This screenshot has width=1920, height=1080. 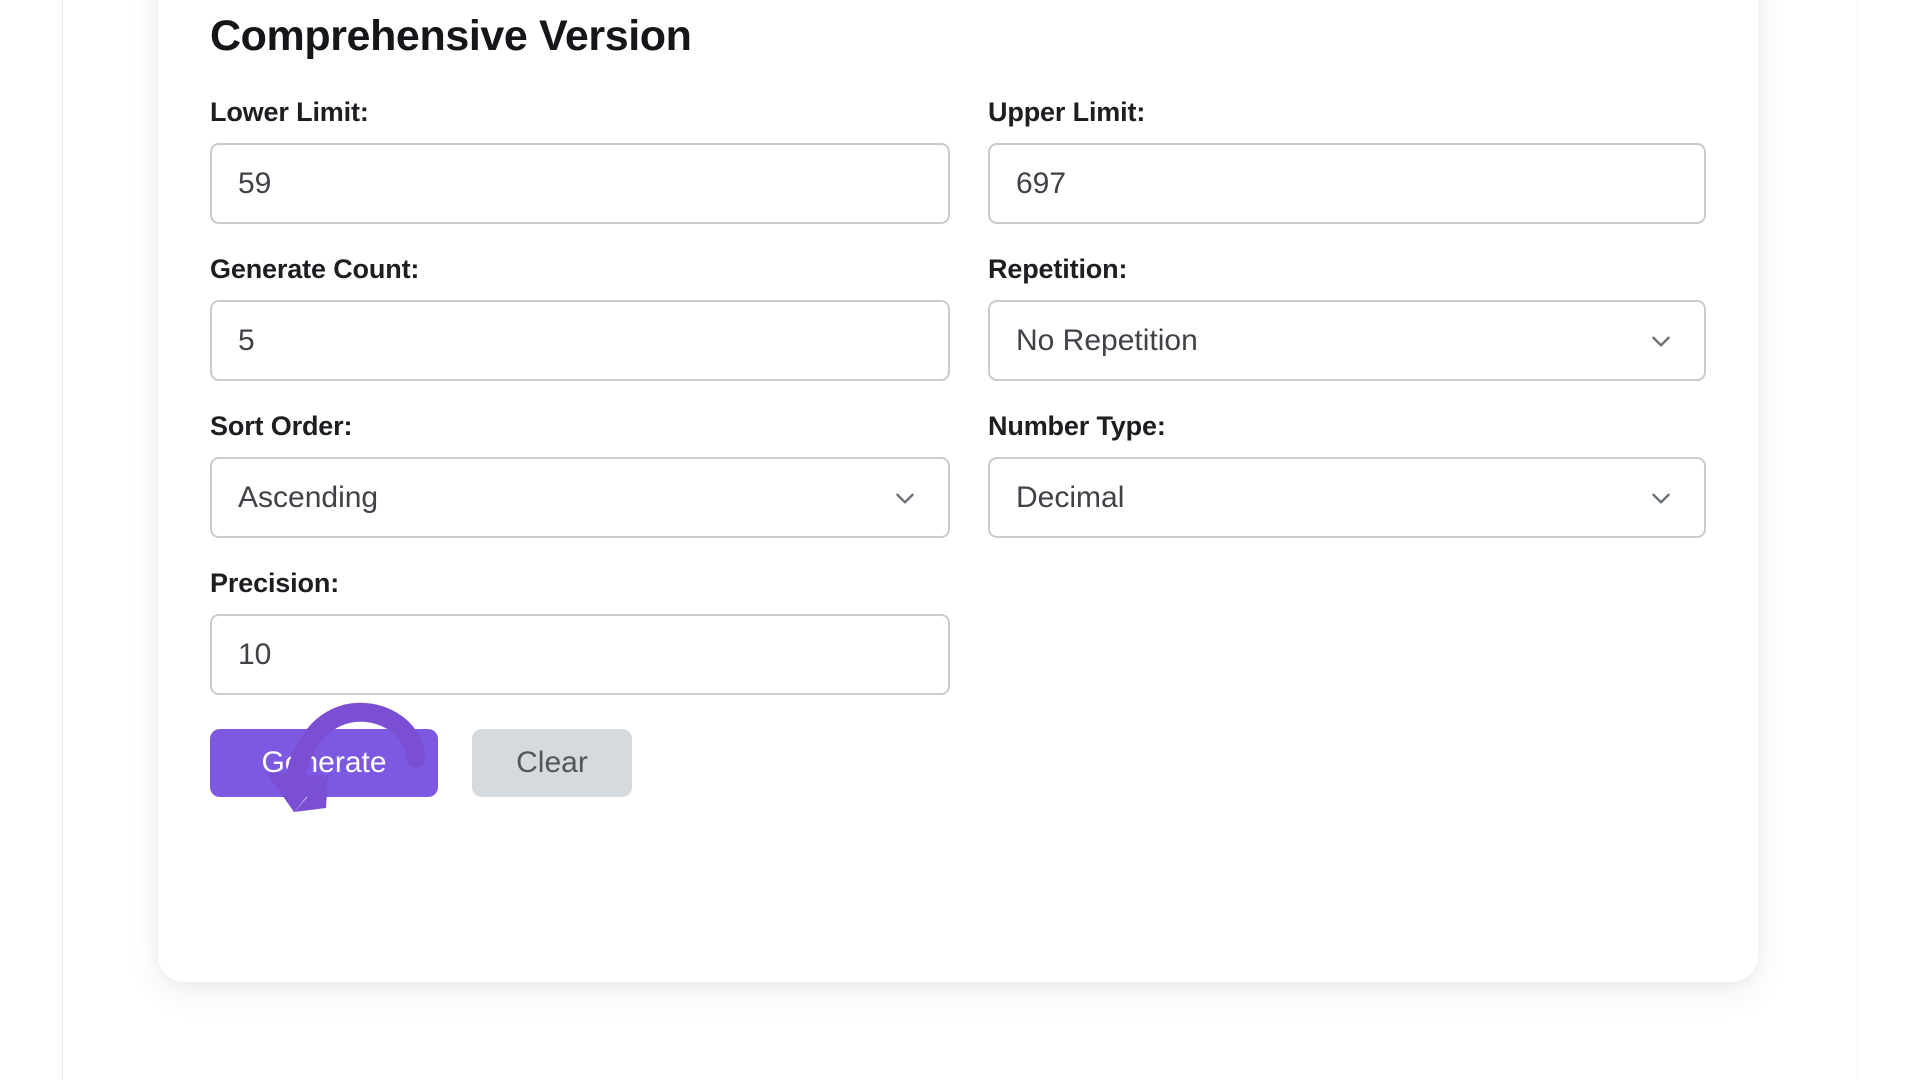 I want to click on generate-button: Generate, so click(x=324, y=763).